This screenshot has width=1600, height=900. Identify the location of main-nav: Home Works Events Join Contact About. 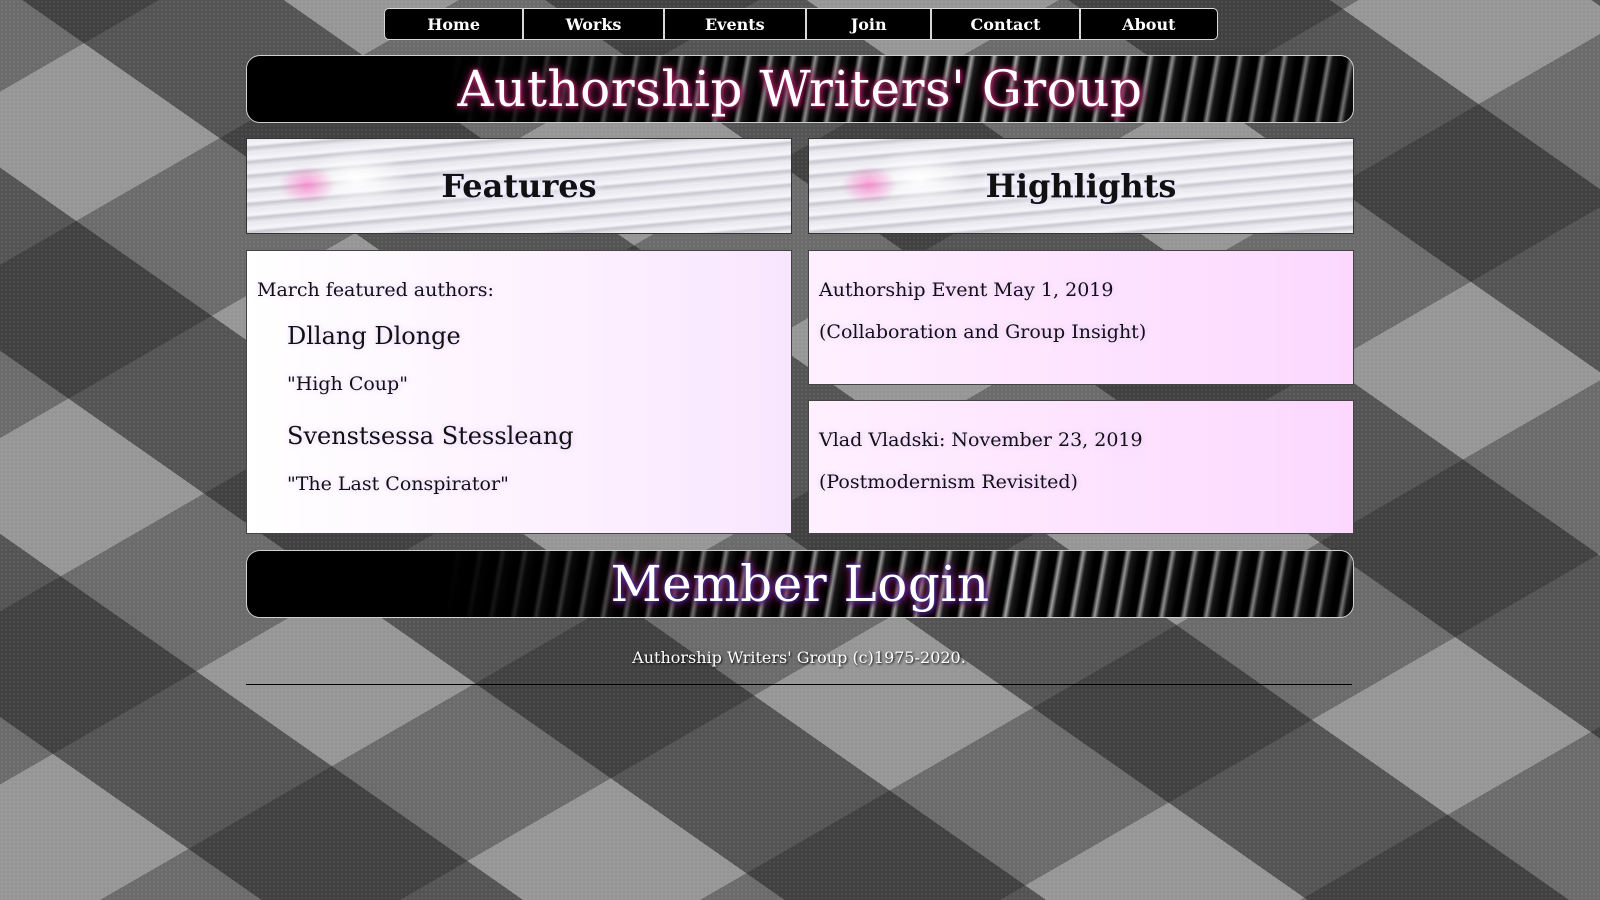
(801, 24).